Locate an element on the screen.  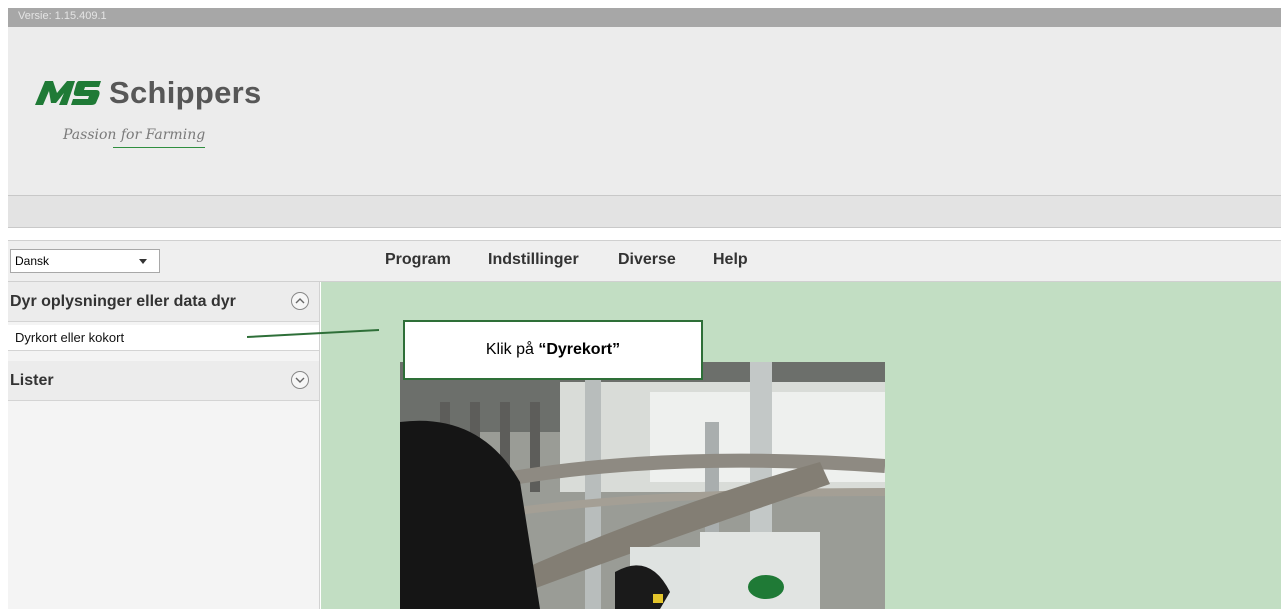
instruction-callout: Klik på “Dyrekort” is located at coordinates (553, 350).